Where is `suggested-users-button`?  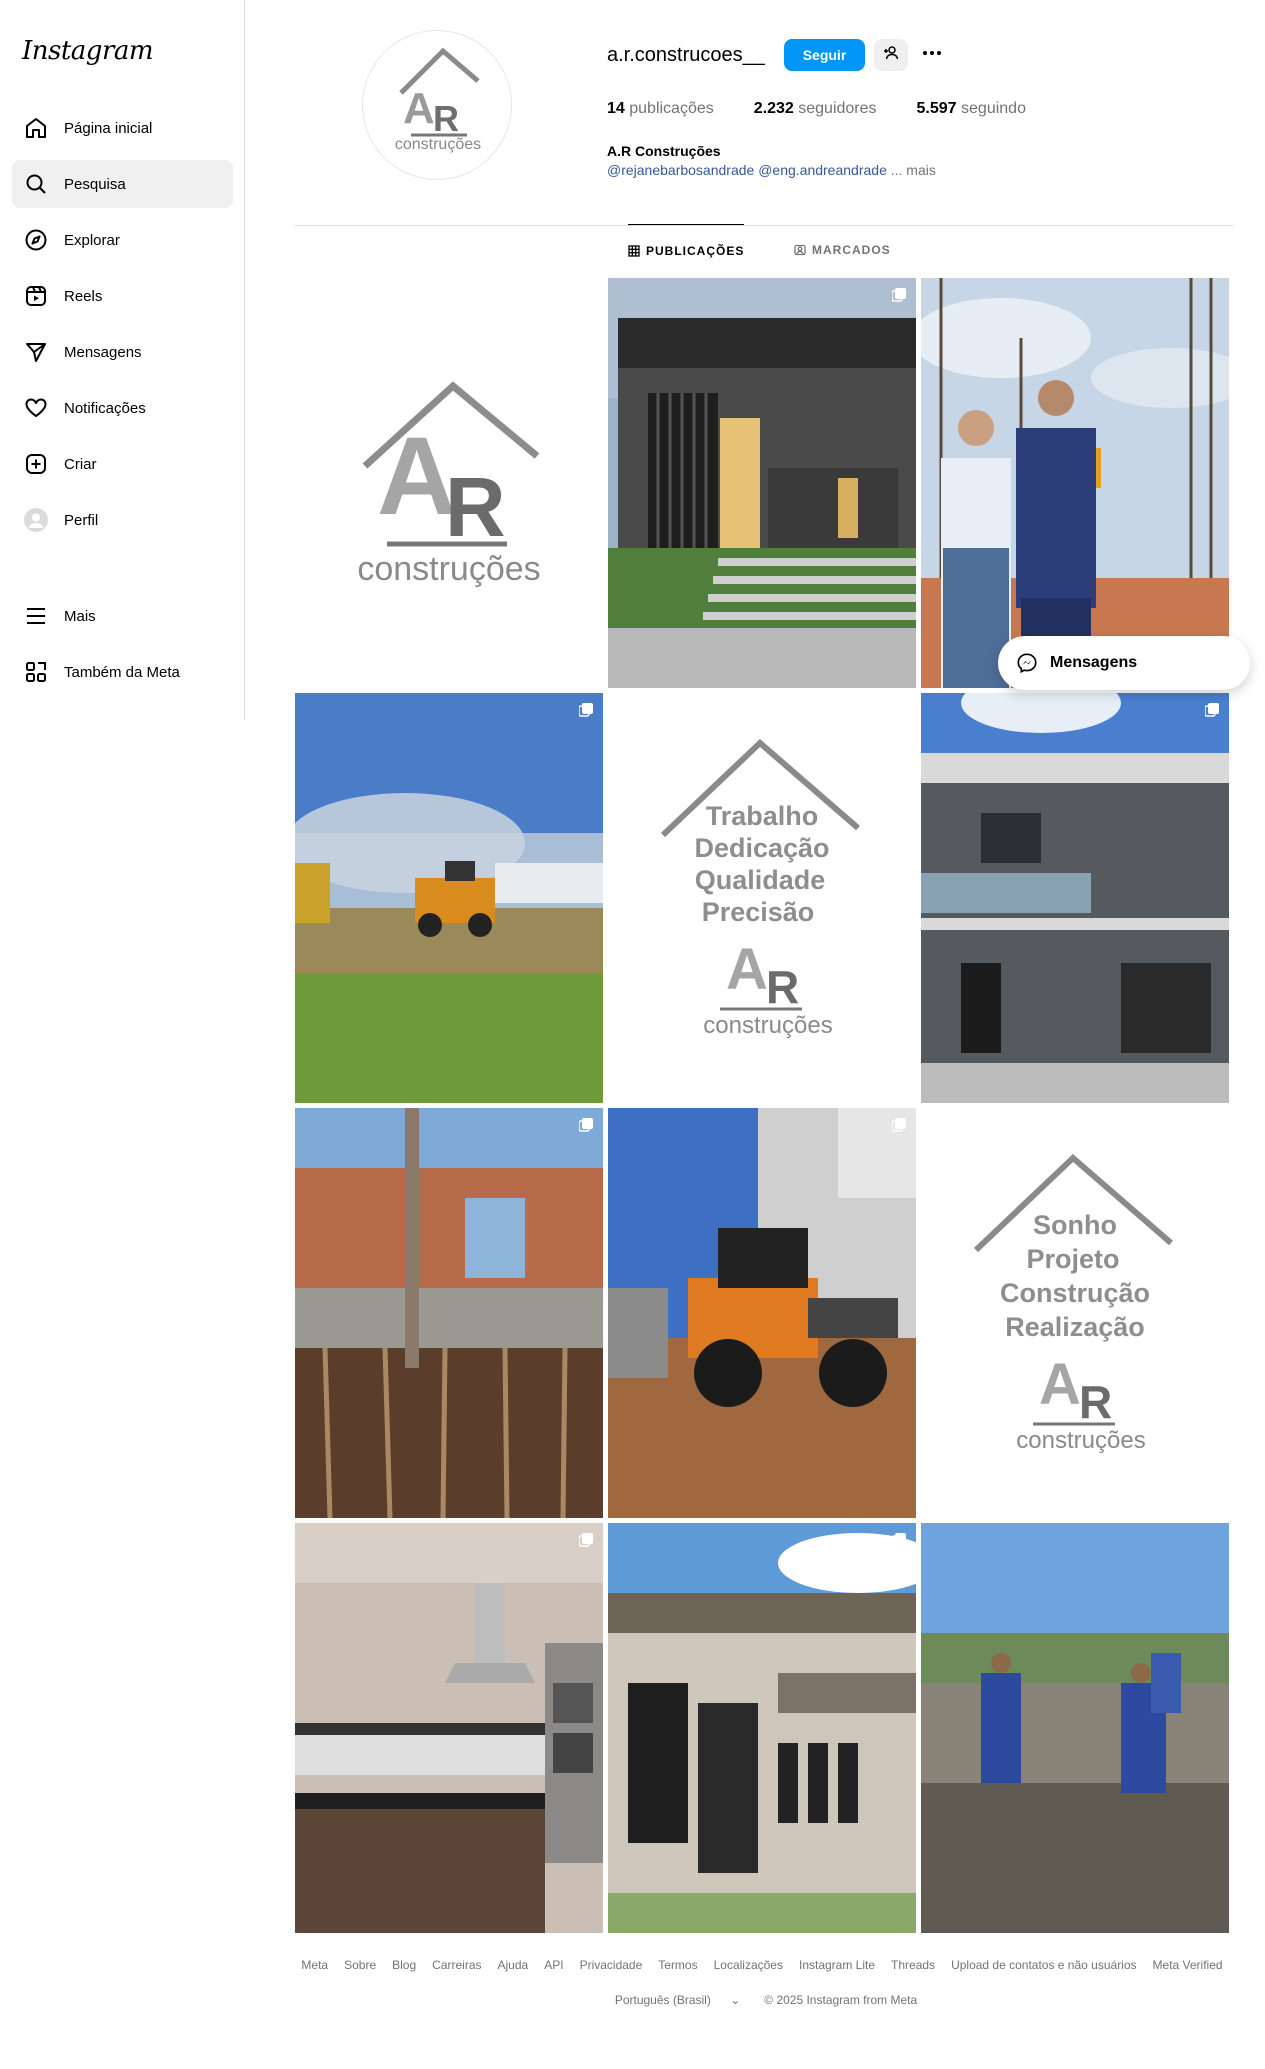
suggested-users-button is located at coordinates (891, 55).